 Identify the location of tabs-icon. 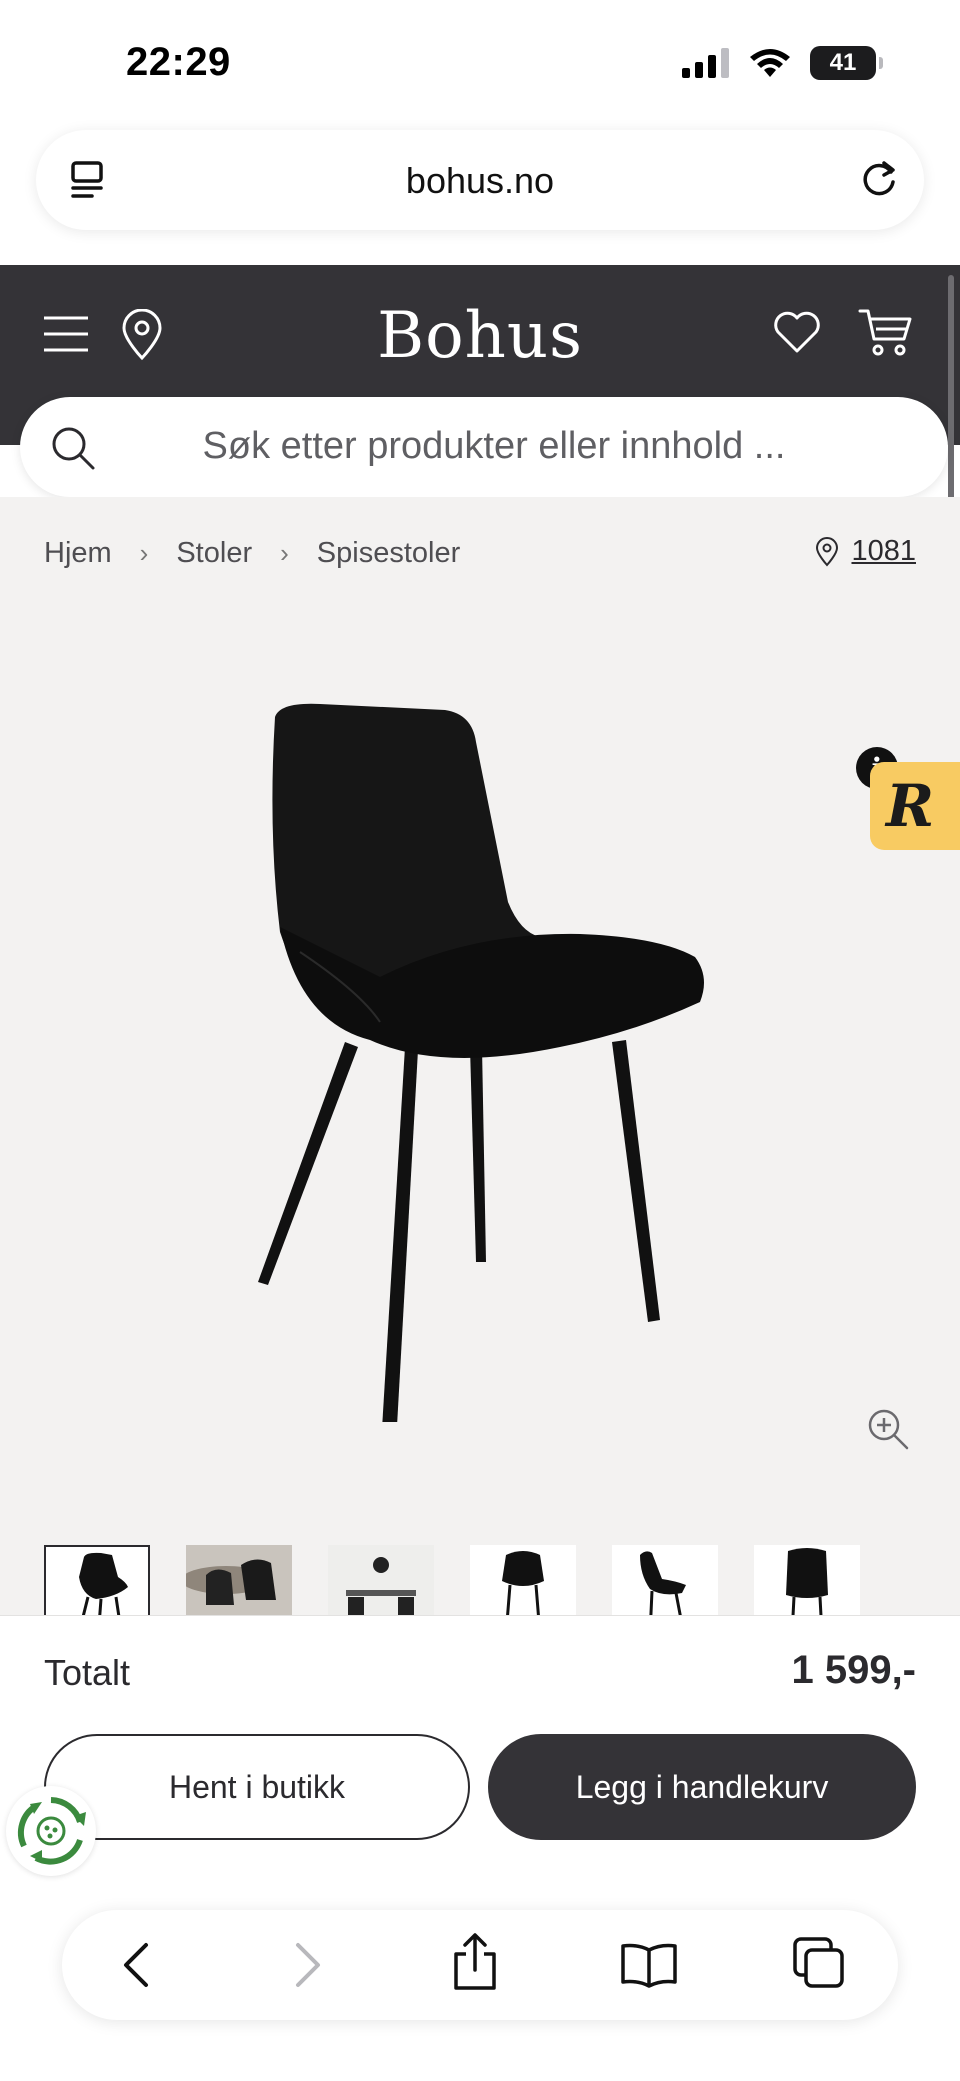
(819, 1963).